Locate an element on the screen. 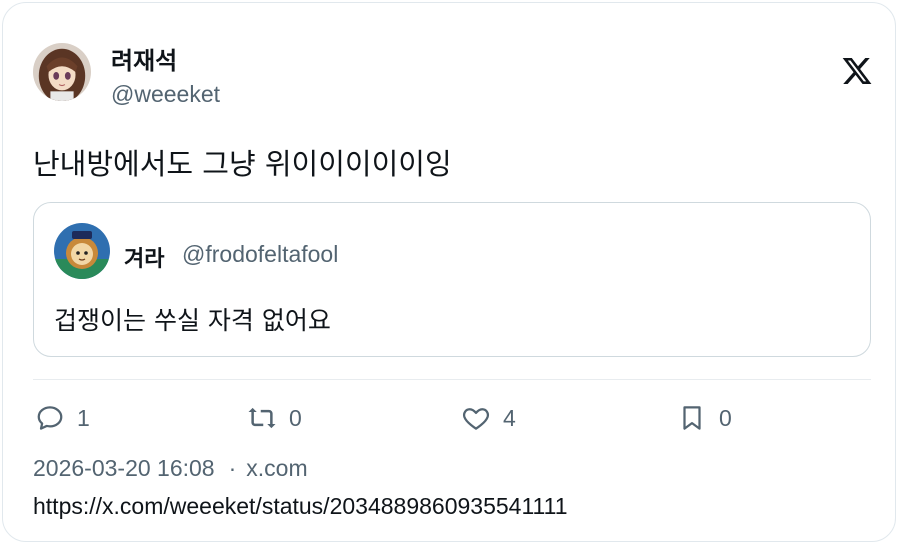  reply-count: 1 is located at coordinates (83, 417).